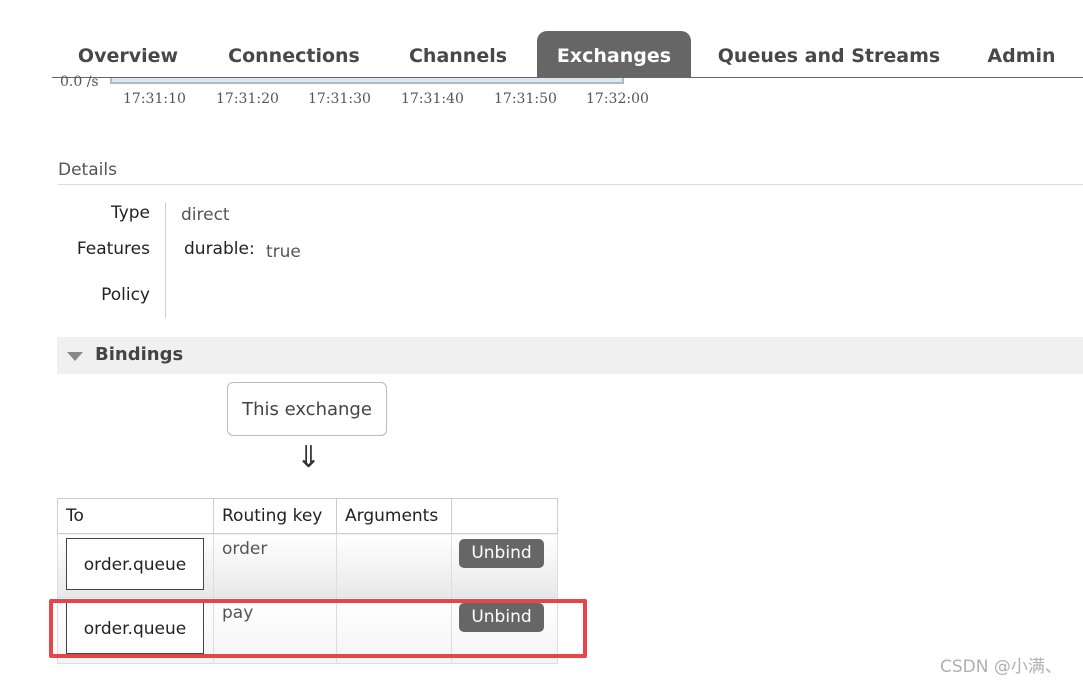 This screenshot has height=682, width=1083. What do you see at coordinates (79, 82) in the screenshot?
I see `rate-axis-label: 0.0 /s` at bounding box center [79, 82].